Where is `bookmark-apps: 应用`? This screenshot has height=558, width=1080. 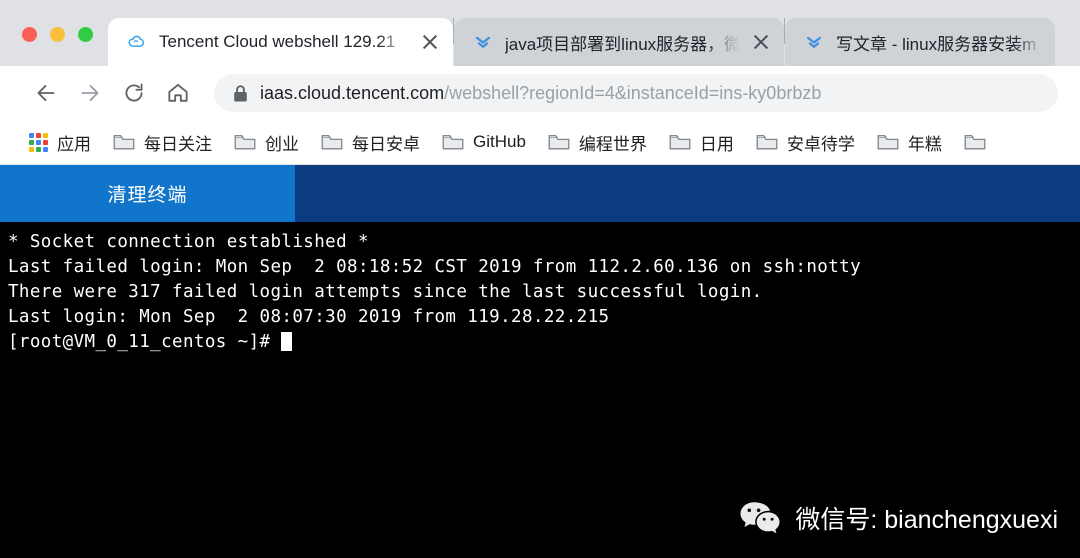
bookmark-apps: 应用 is located at coordinates (60, 142).